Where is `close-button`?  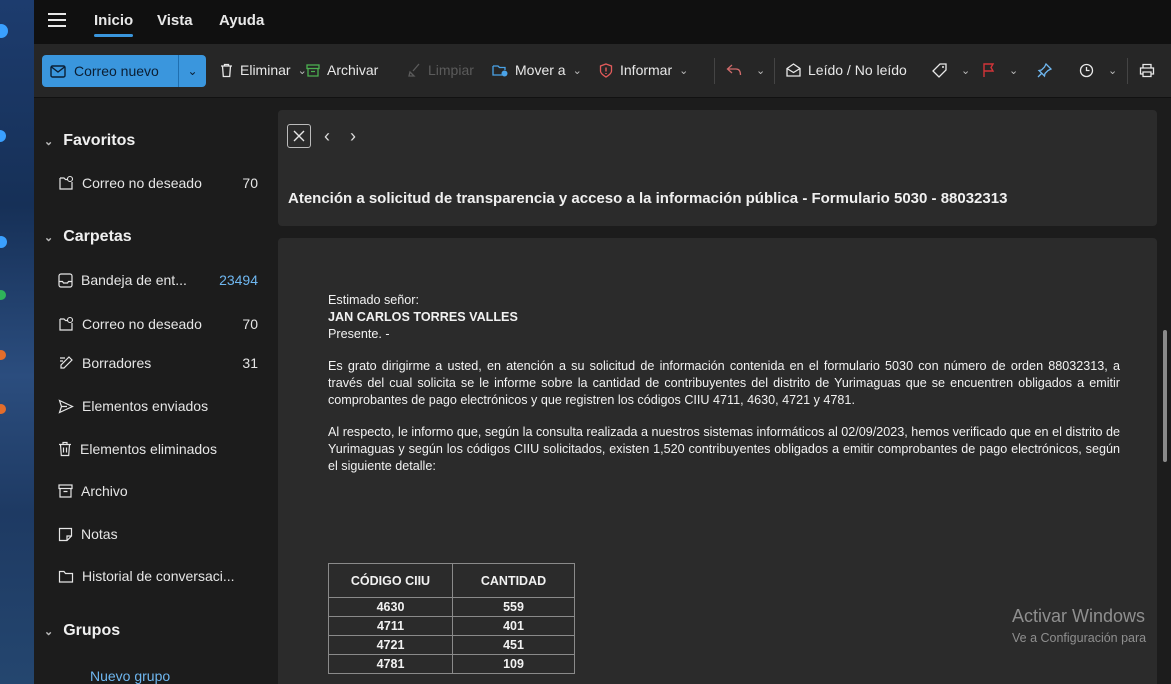
close-button is located at coordinates (299, 136).